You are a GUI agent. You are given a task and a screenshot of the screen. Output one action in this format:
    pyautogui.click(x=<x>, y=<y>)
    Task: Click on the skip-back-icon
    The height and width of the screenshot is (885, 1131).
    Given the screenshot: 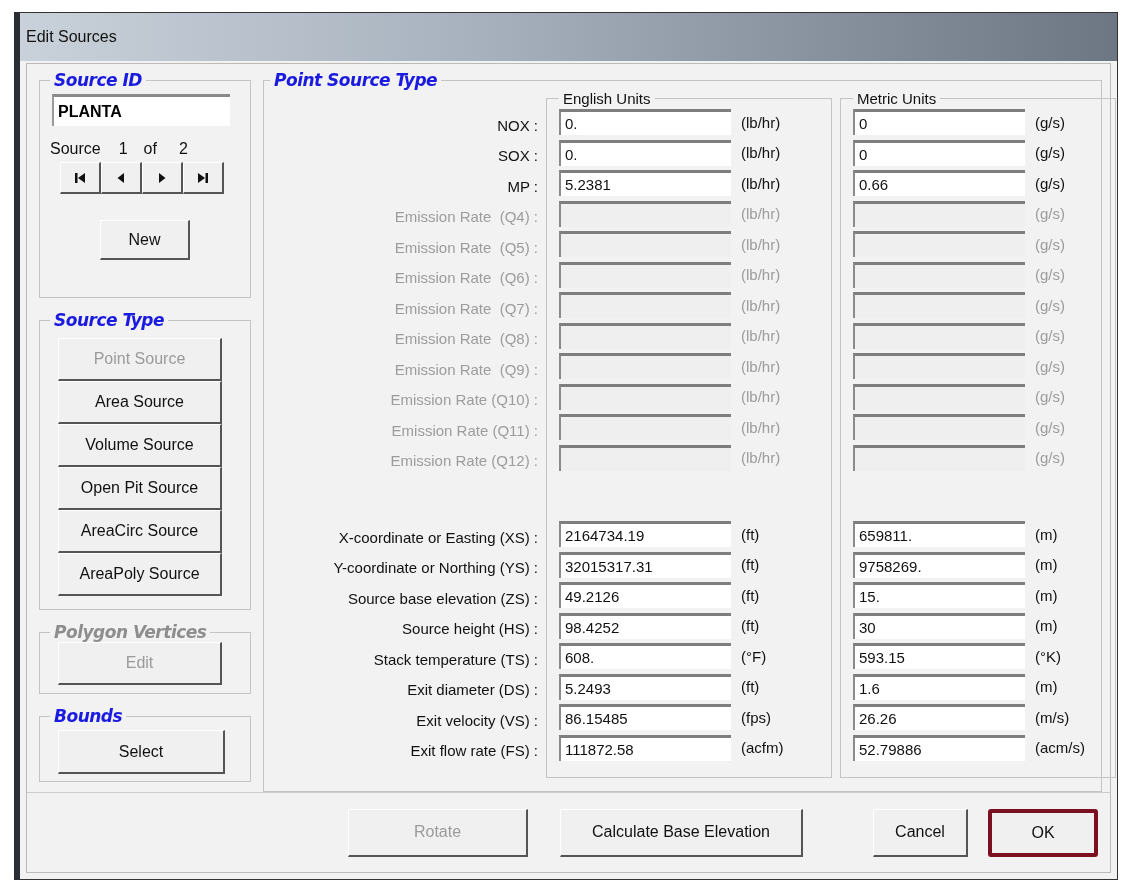 What is the action you would take?
    pyautogui.click(x=80, y=177)
    